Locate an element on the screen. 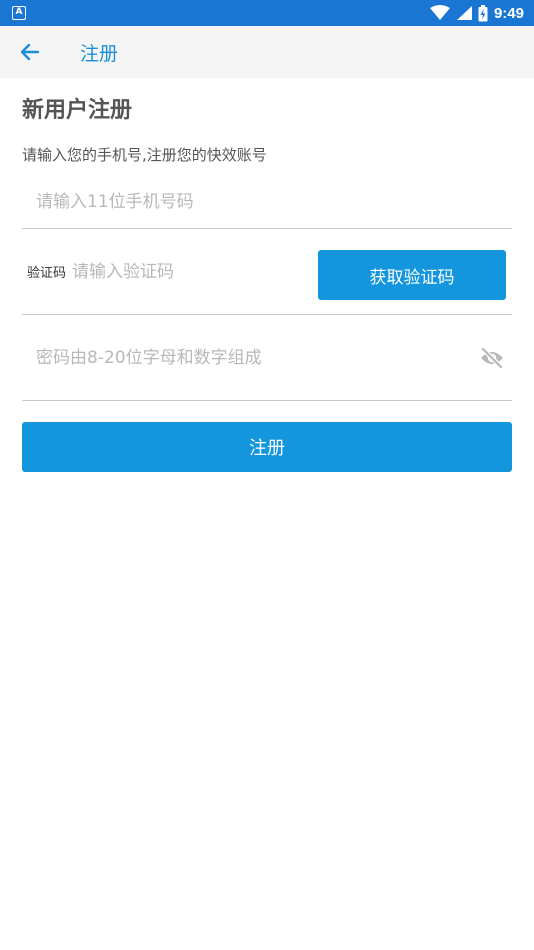 This screenshot has width=534, height=950. password-input is located at coordinates (246, 357).